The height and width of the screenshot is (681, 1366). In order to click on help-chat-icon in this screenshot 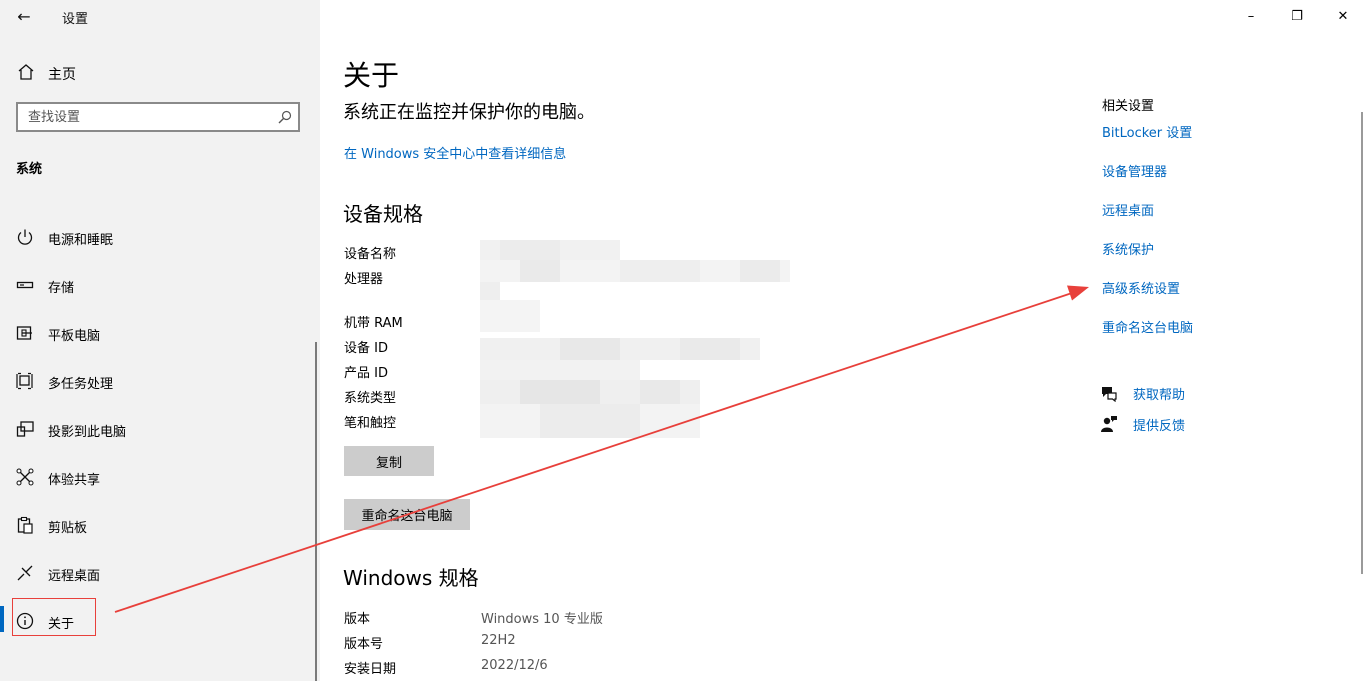, I will do `click(1109, 394)`.